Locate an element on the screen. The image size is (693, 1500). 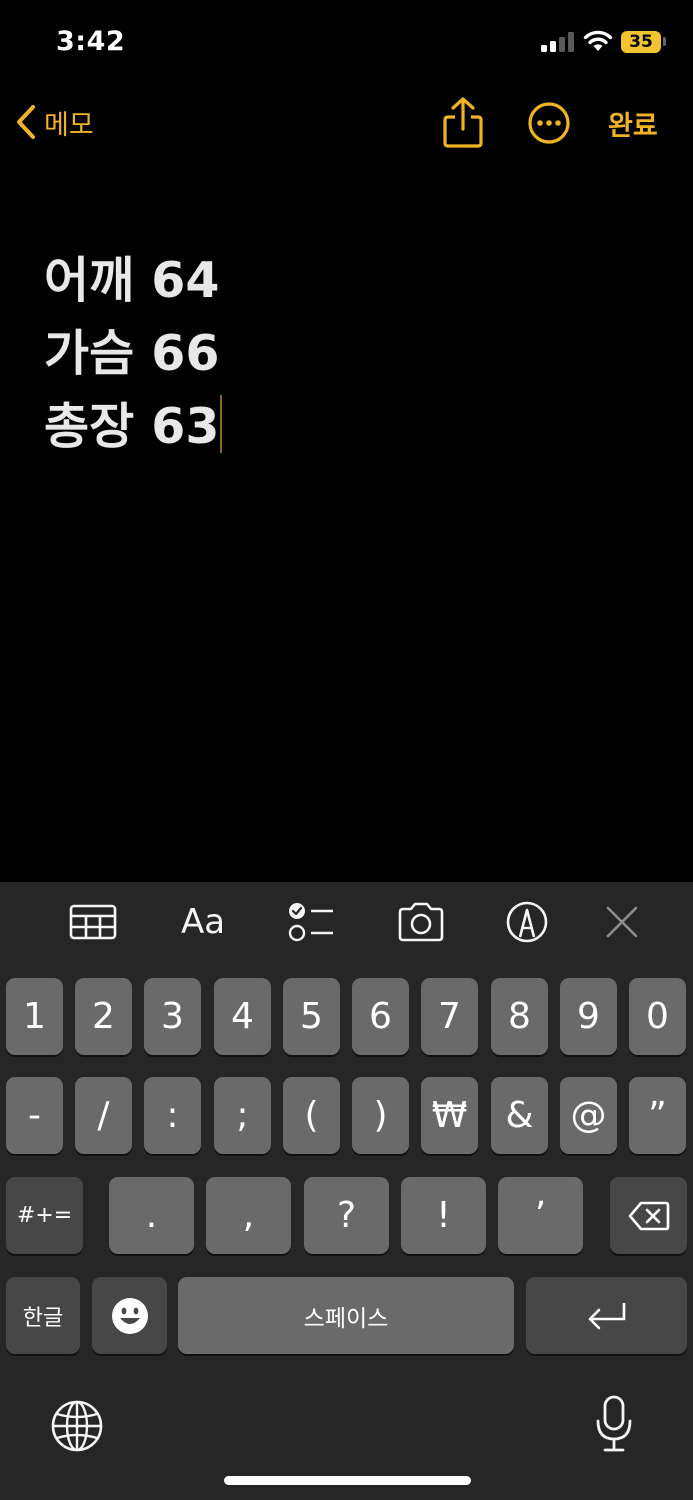
backspace-key is located at coordinates (648, 1215).